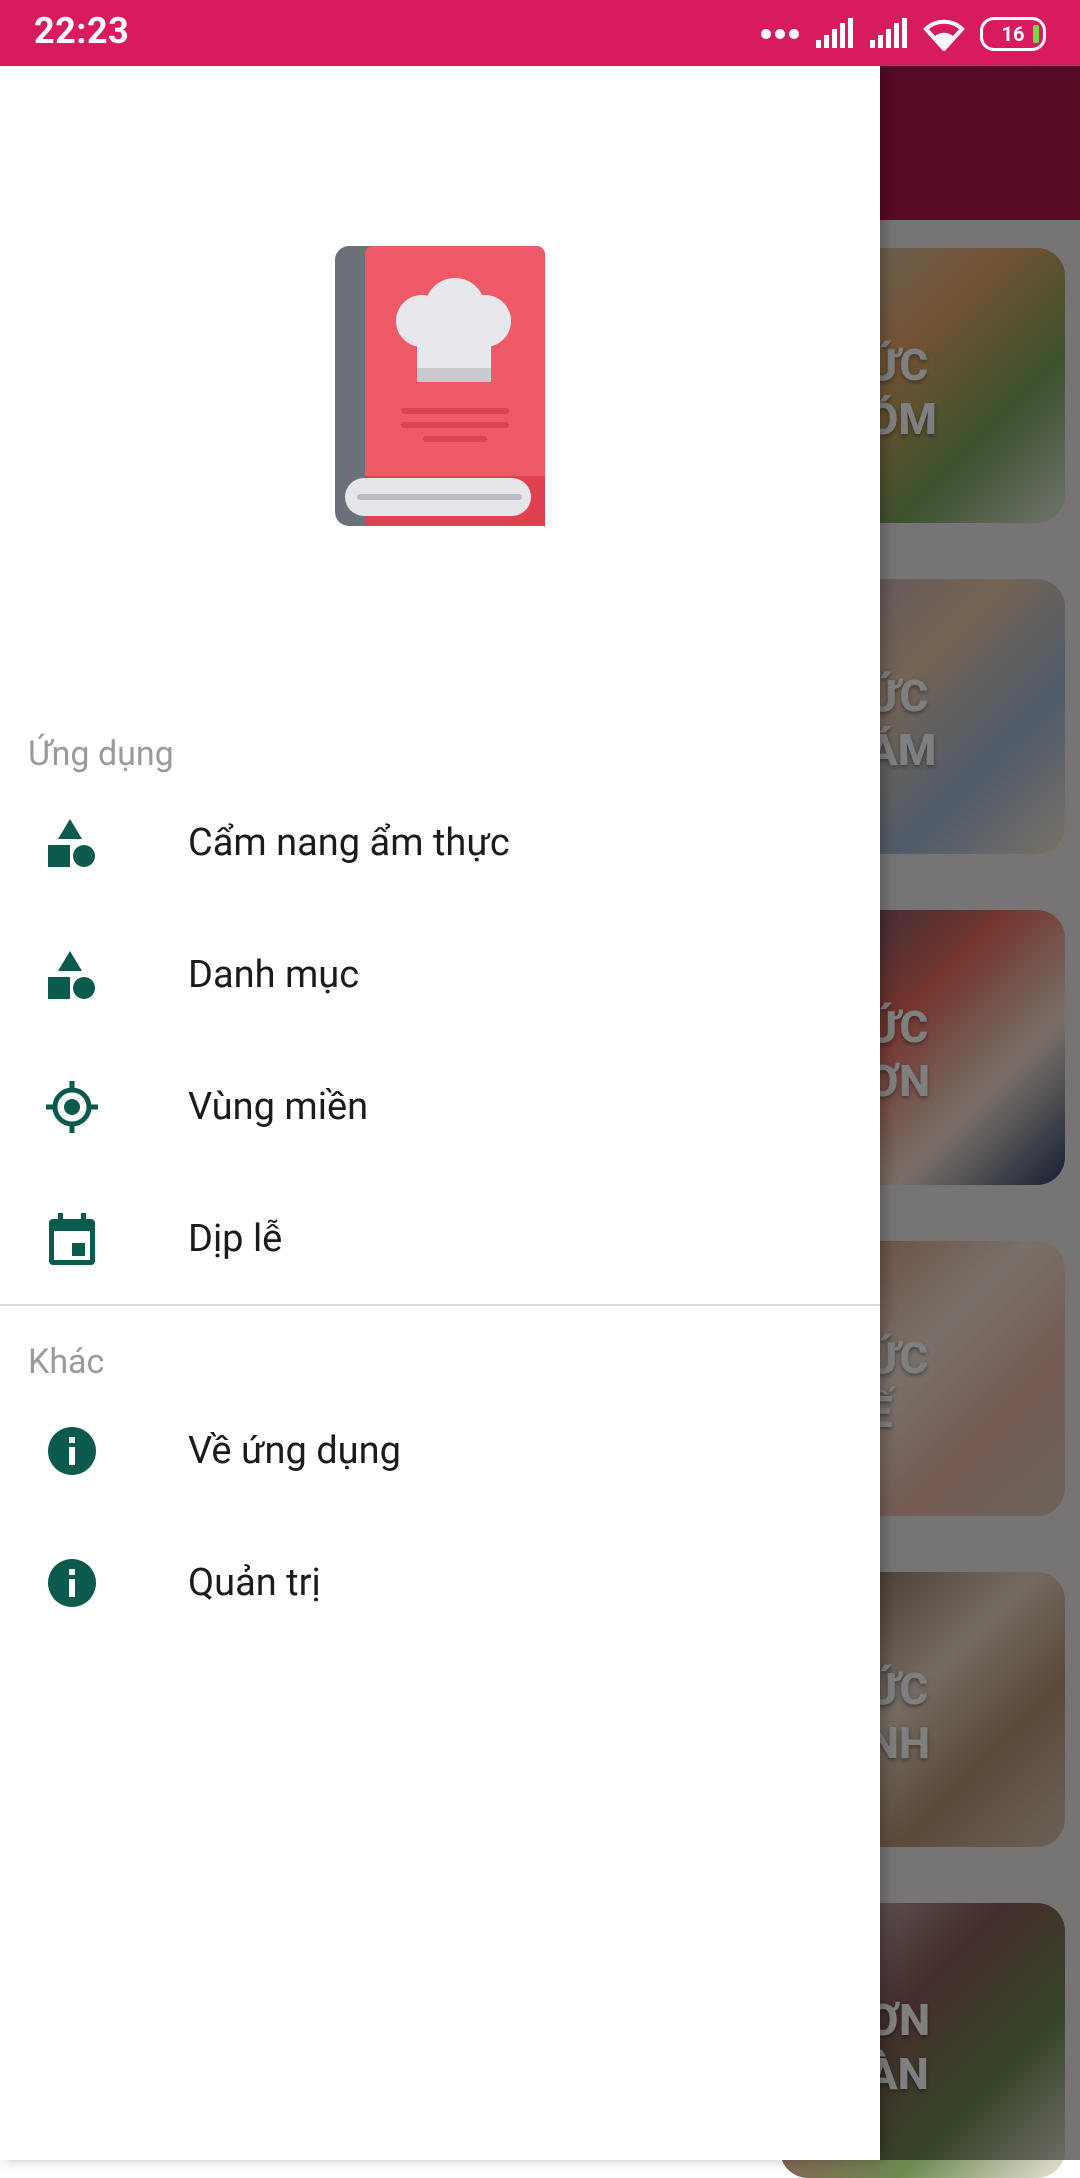  What do you see at coordinates (440, 1305) in the screenshot?
I see `section-divider` at bounding box center [440, 1305].